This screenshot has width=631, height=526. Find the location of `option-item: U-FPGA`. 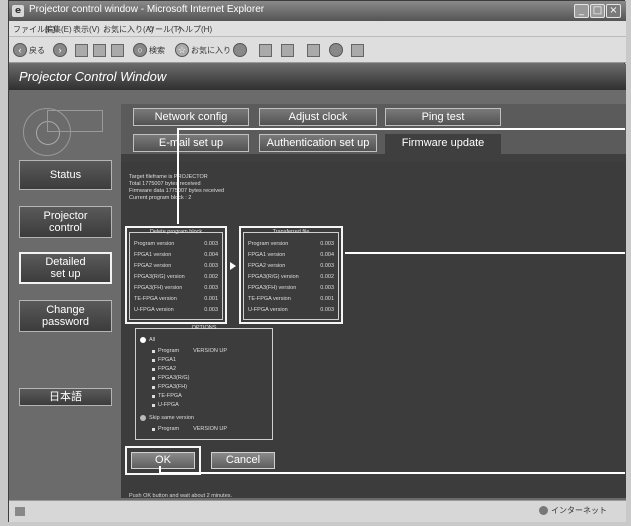

option-item: U-FPGA is located at coordinates (165, 405).